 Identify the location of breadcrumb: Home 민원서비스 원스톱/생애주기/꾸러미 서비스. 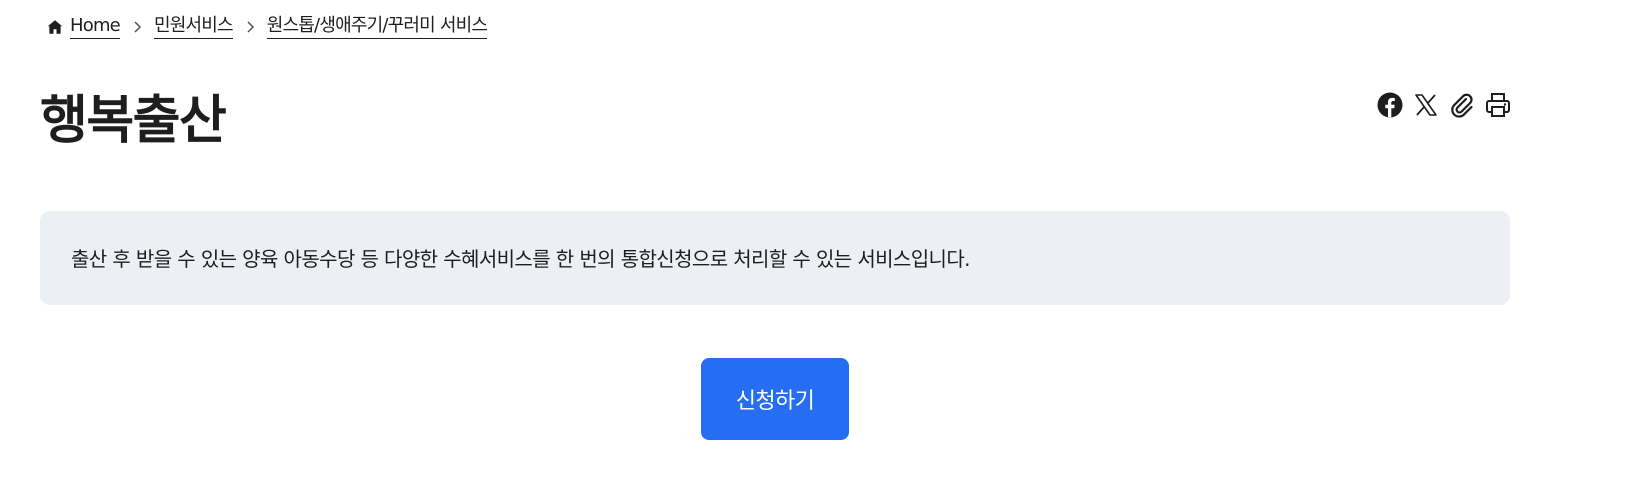
(267, 26).